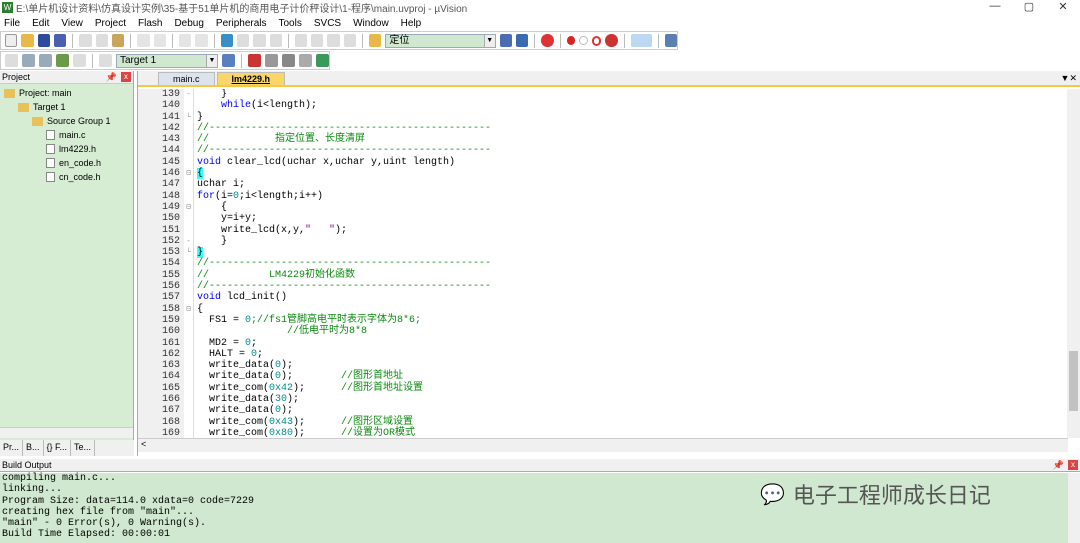 Image resolution: width=1080 pixels, height=543 pixels. I want to click on menu-view: View, so click(72, 23).